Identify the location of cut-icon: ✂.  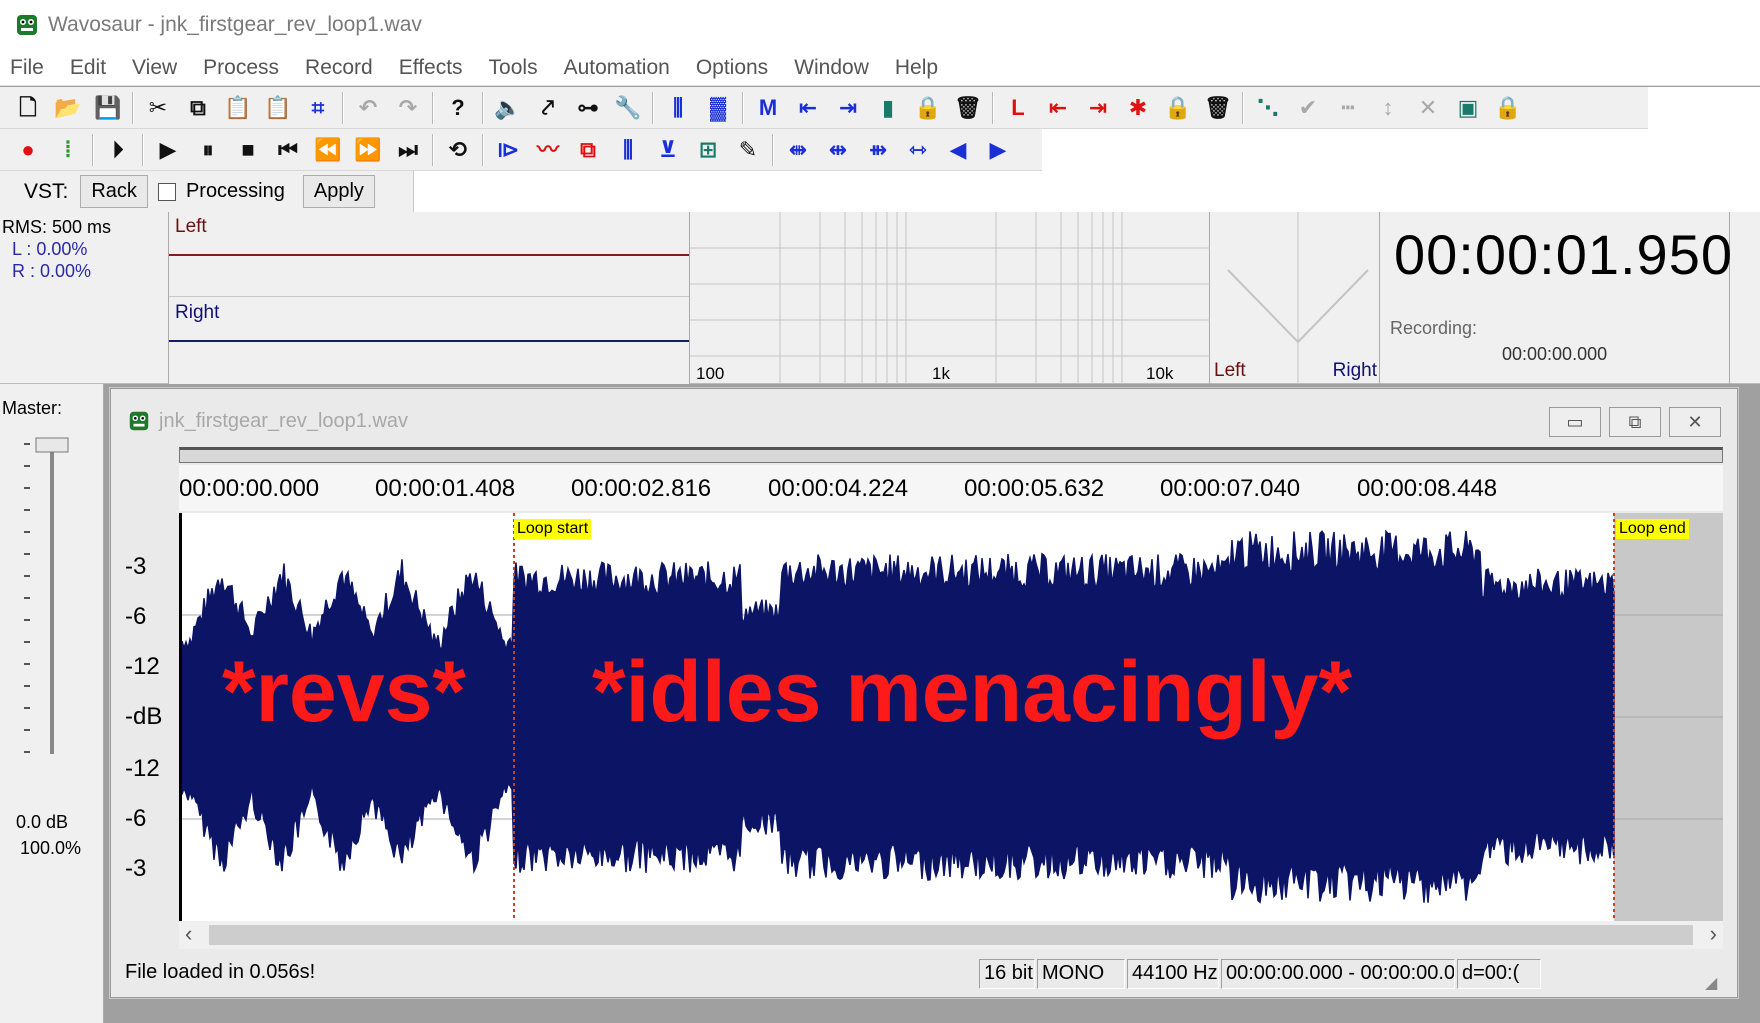
(158, 108).